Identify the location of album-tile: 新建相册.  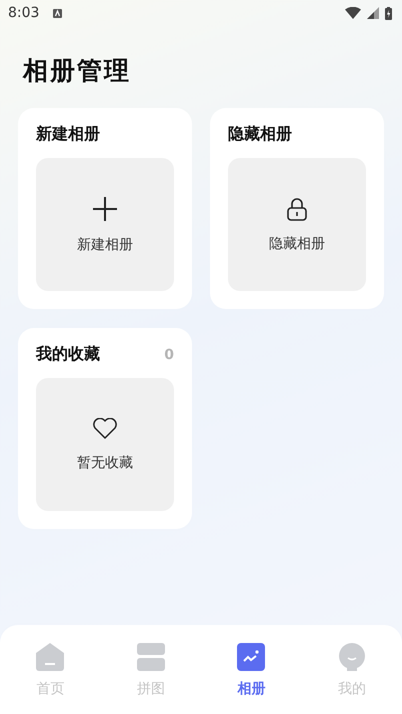
(105, 224).